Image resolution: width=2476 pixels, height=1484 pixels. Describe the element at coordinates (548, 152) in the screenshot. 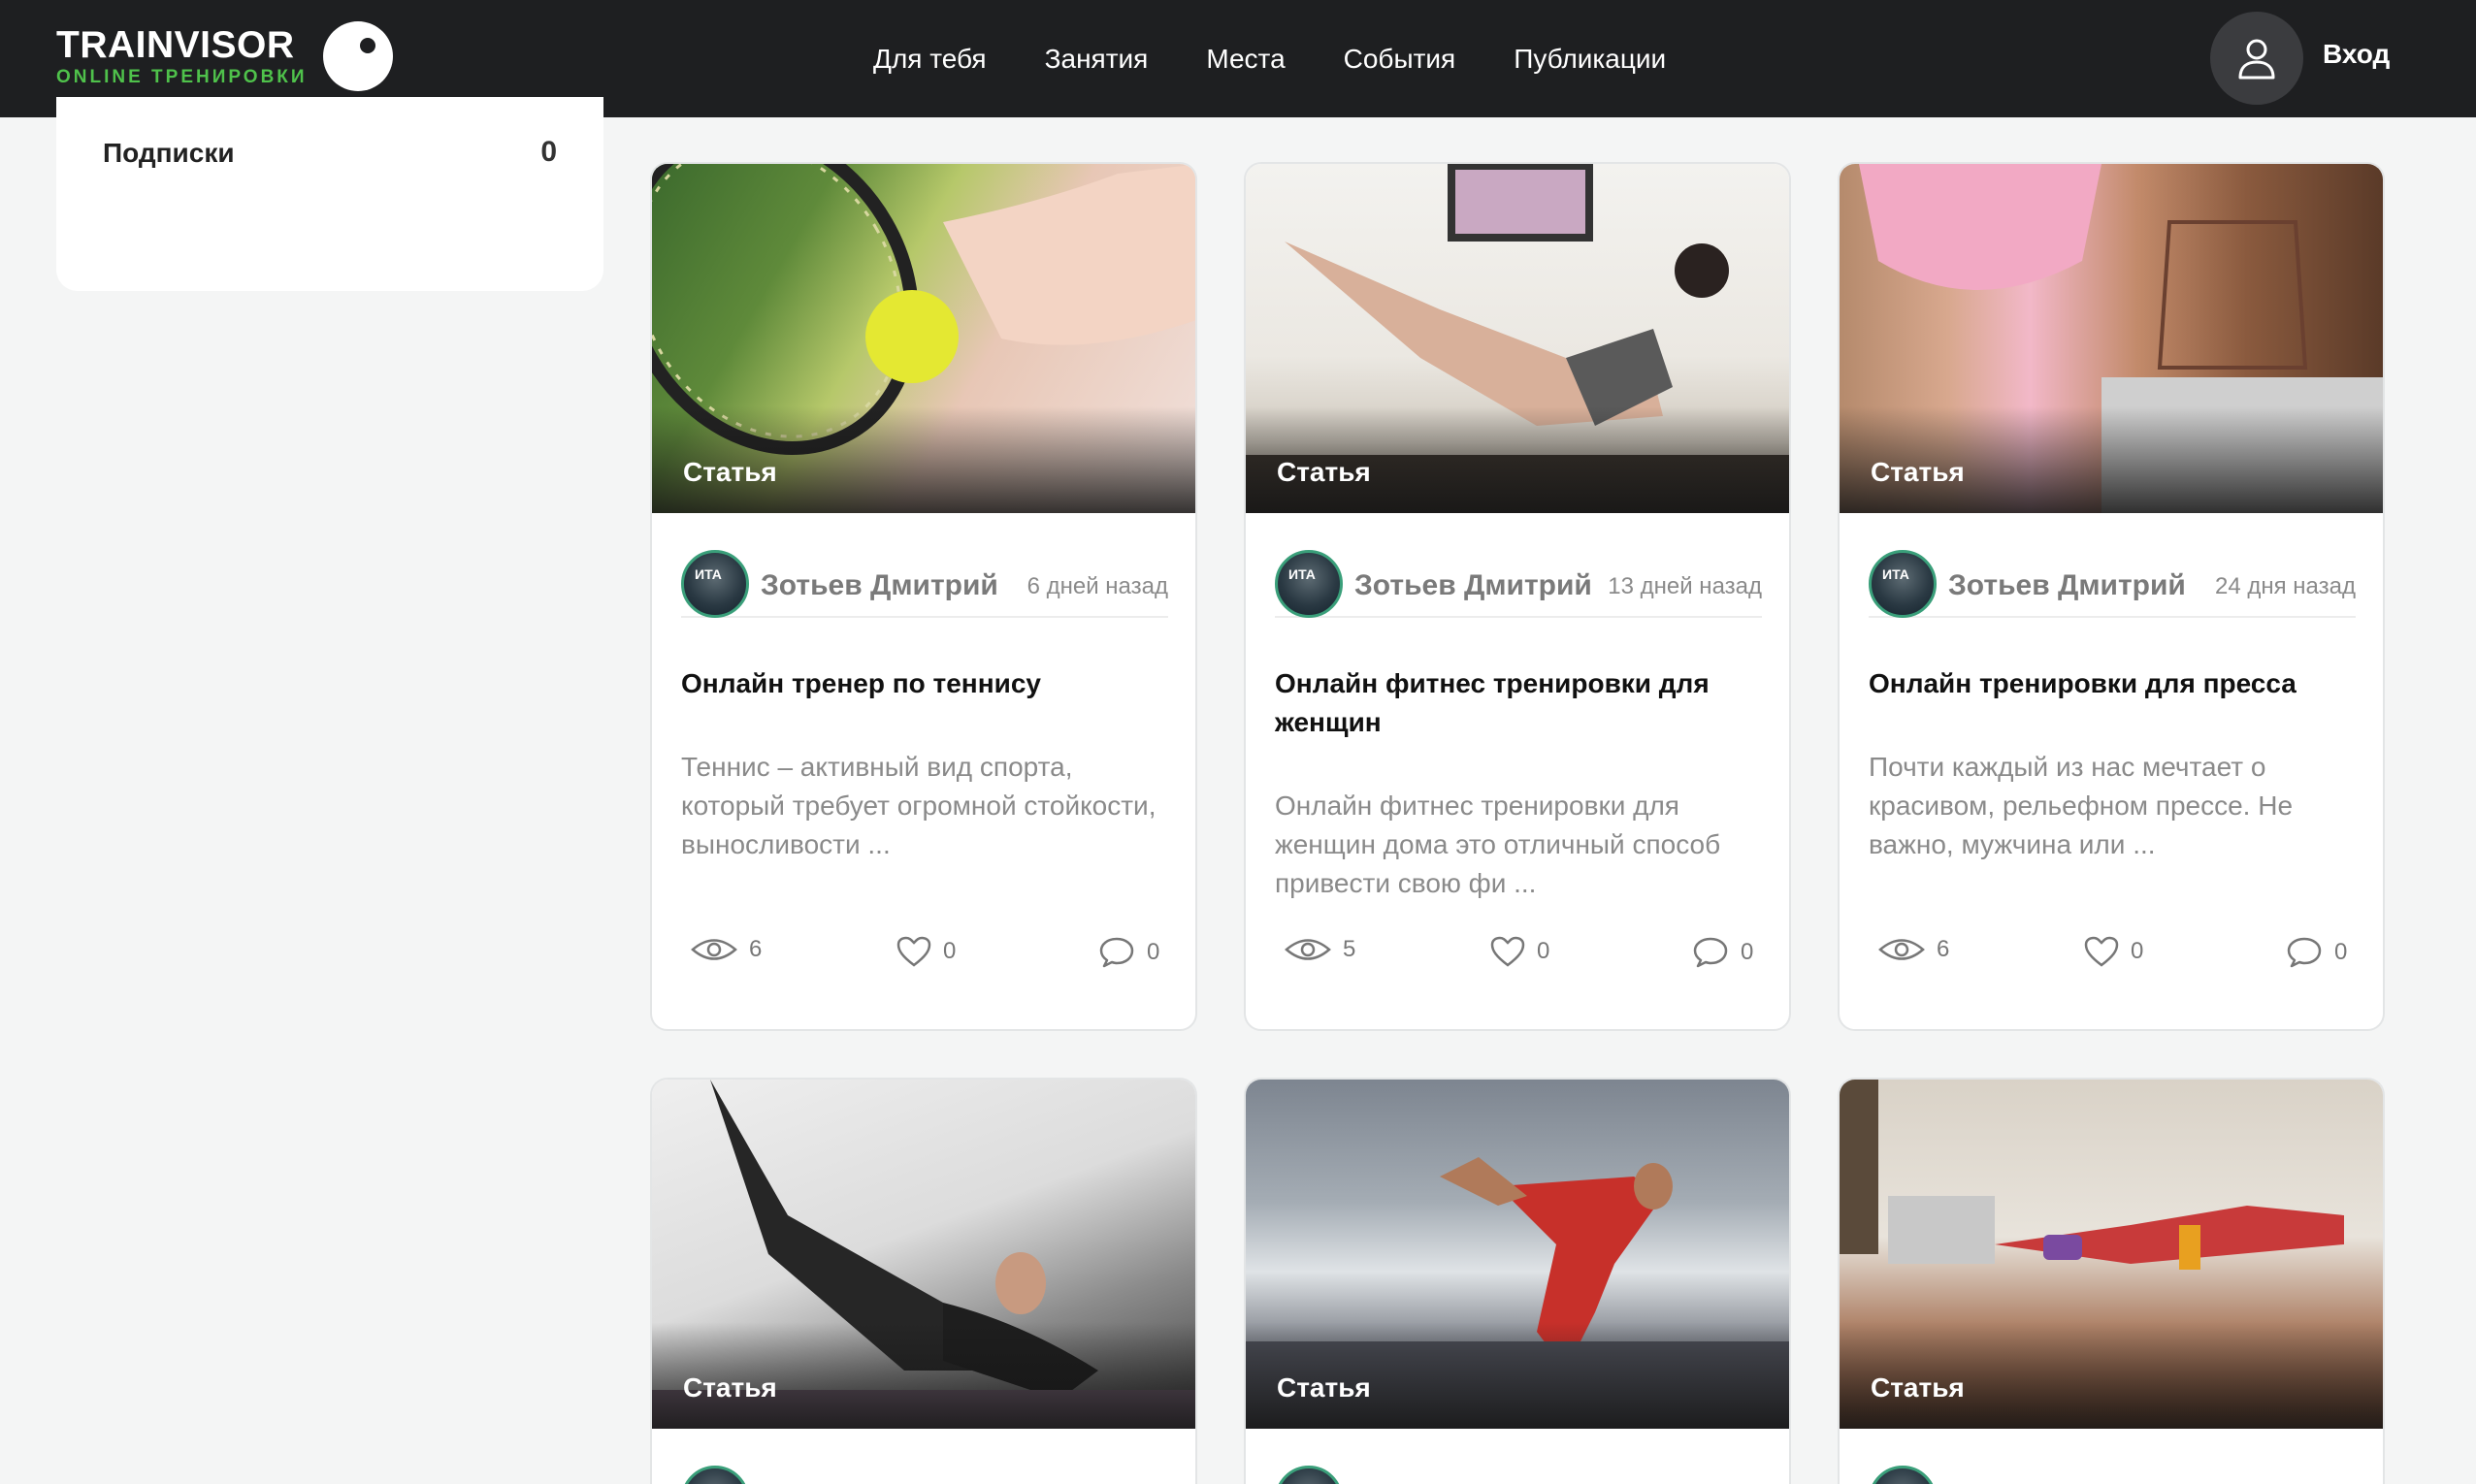

I see `subscriptions-count: 0` at that location.